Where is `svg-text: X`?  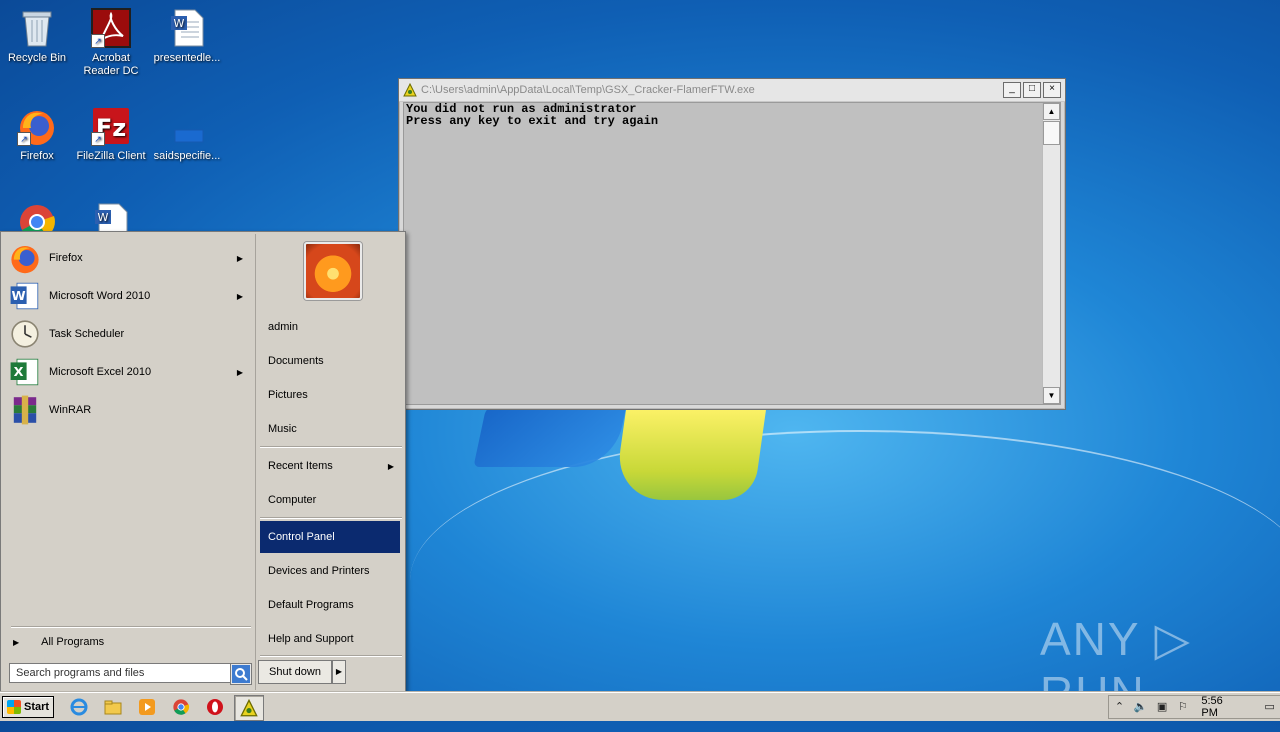 svg-text: X is located at coordinates (19, 372).